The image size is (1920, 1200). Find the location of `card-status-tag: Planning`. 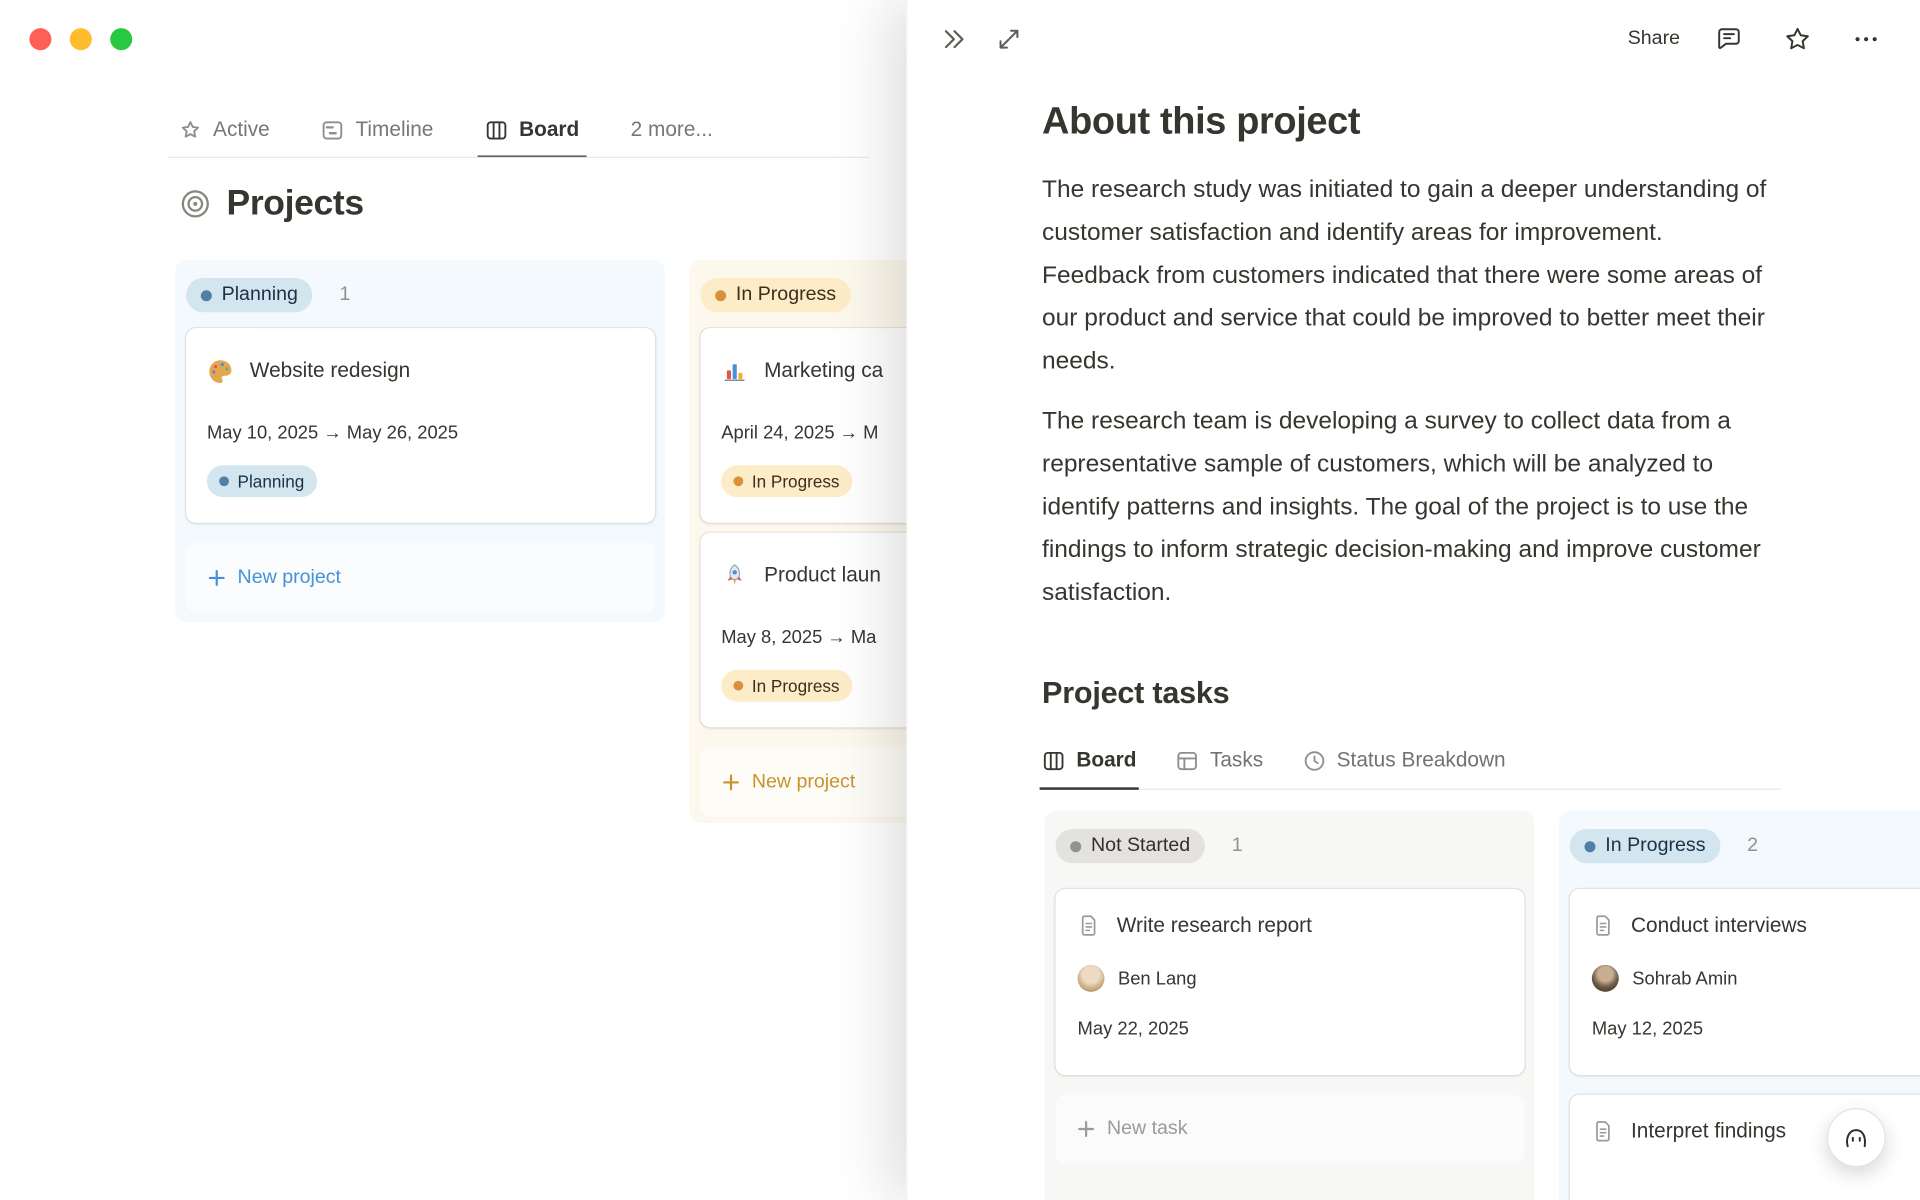

card-status-tag: Planning is located at coordinates (261, 481).